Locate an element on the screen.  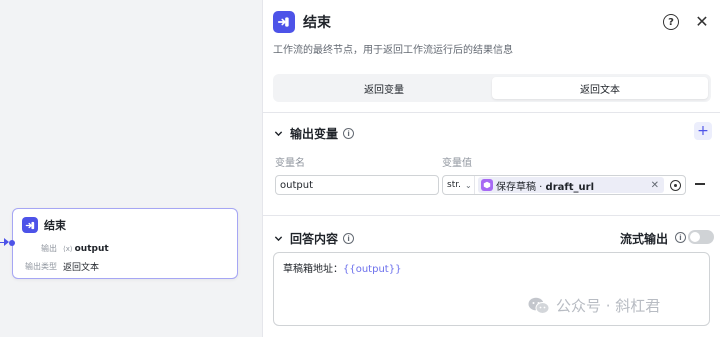
node-header: 结束 is located at coordinates (44, 225).